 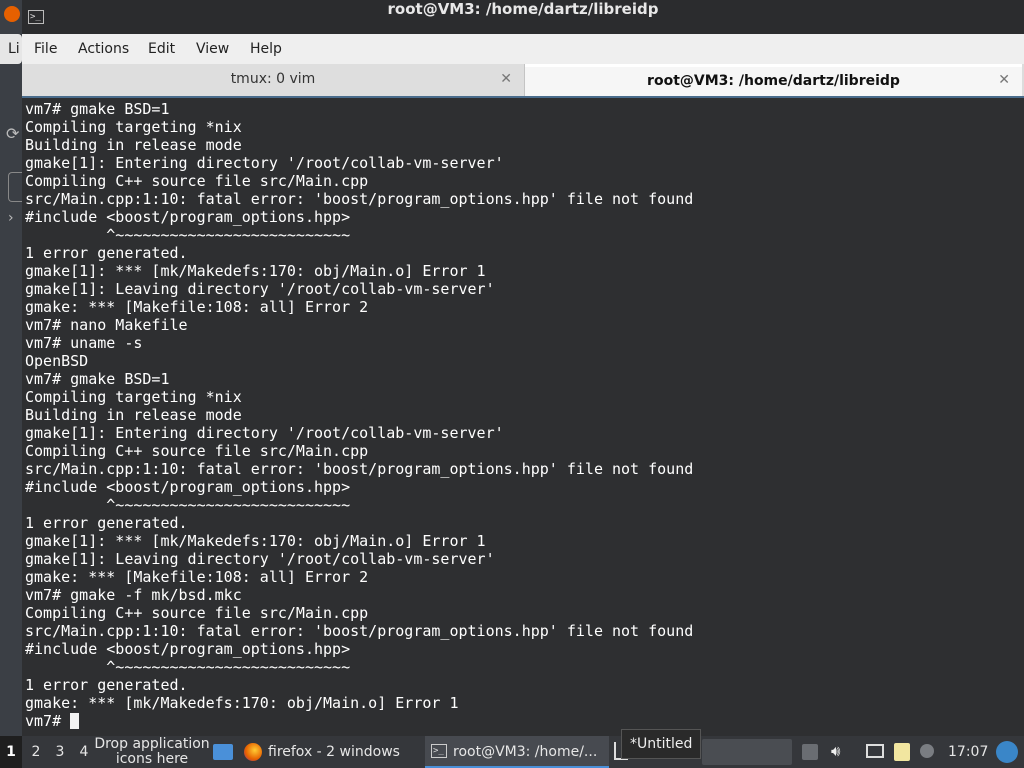 I want to click on eject-icon, so click(x=810, y=752).